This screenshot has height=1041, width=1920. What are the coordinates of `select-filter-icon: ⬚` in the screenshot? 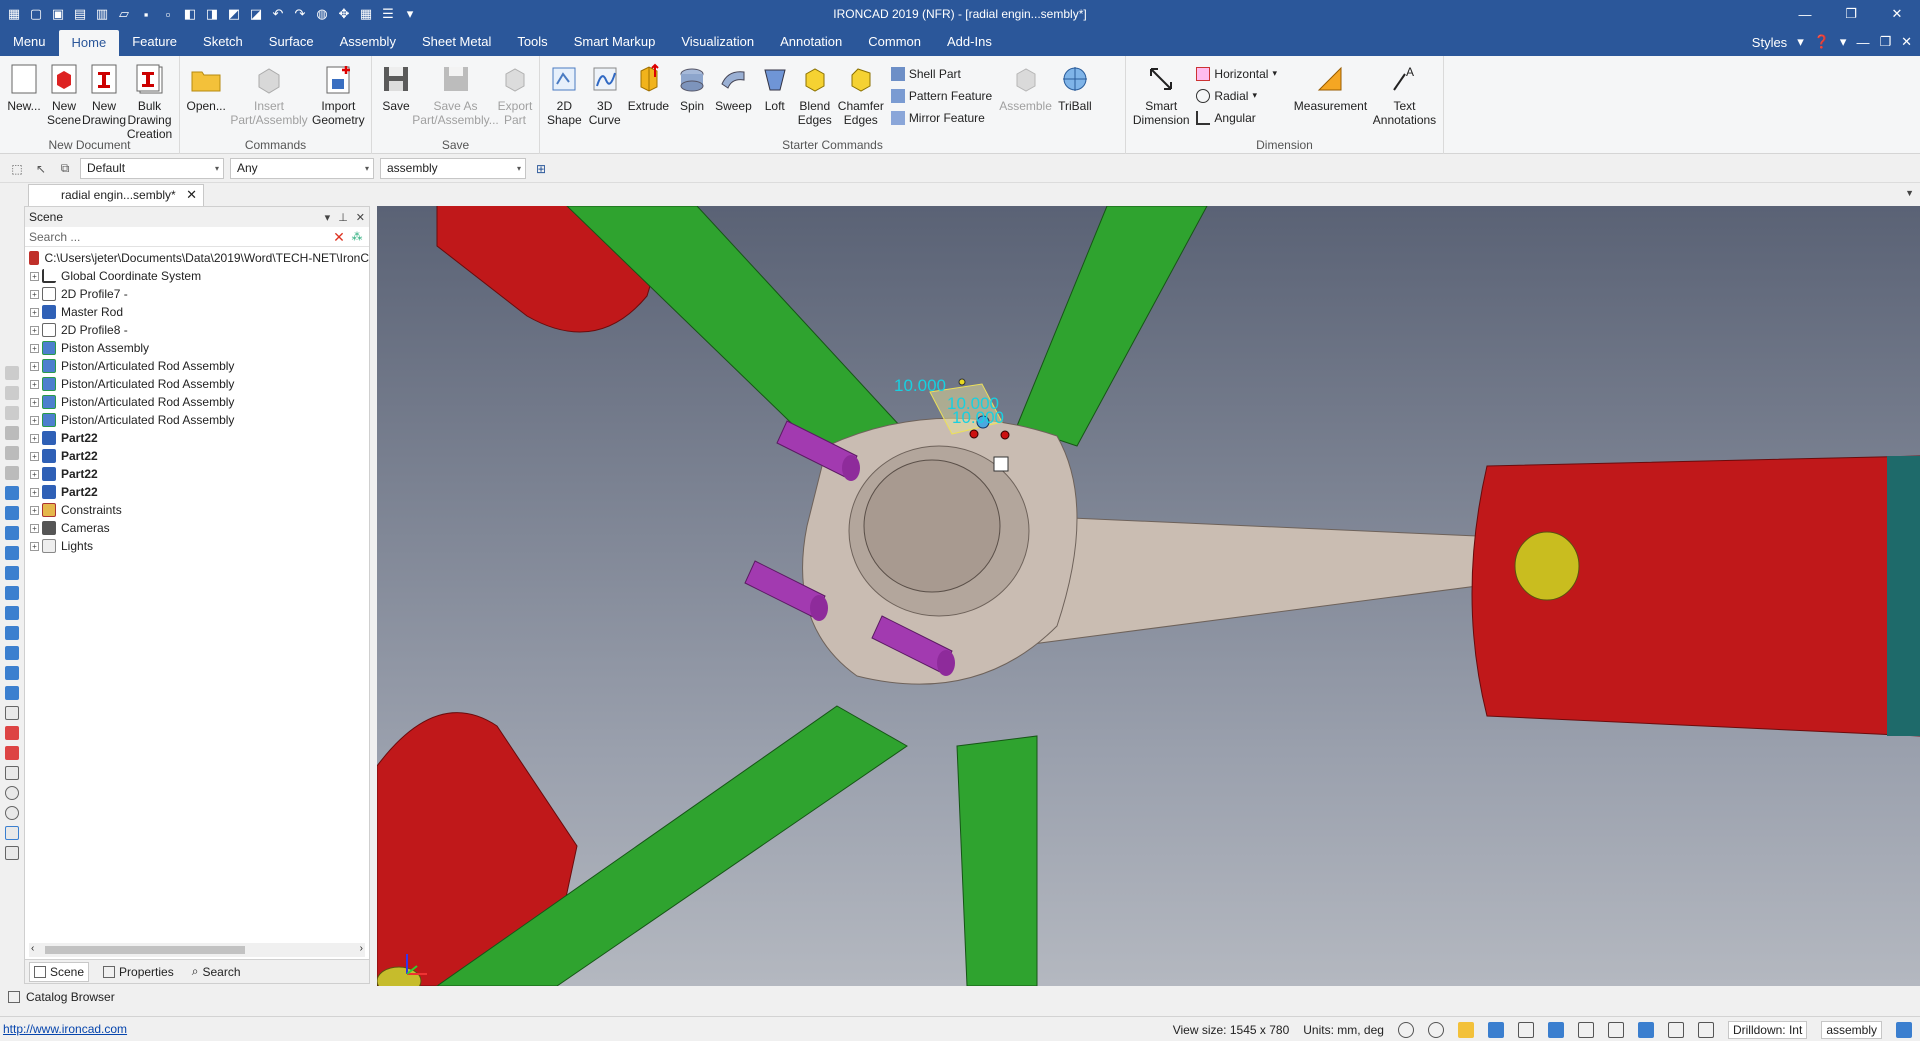 It's located at (17, 169).